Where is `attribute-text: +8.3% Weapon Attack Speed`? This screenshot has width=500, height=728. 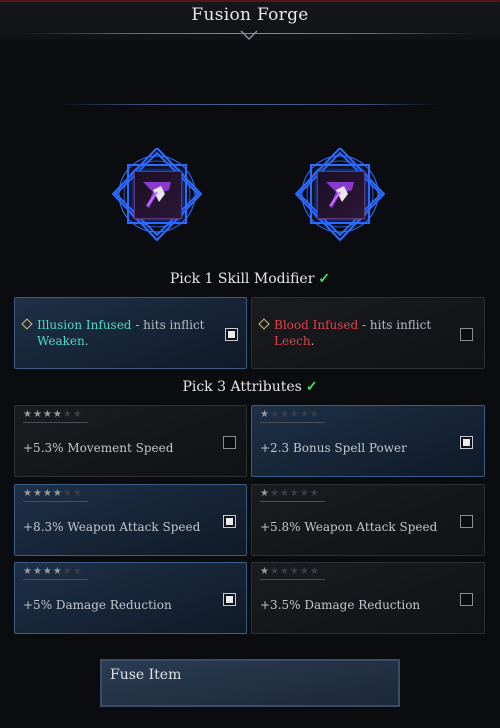 attribute-text: +8.3% Weapon Attack Speed is located at coordinates (112, 527).